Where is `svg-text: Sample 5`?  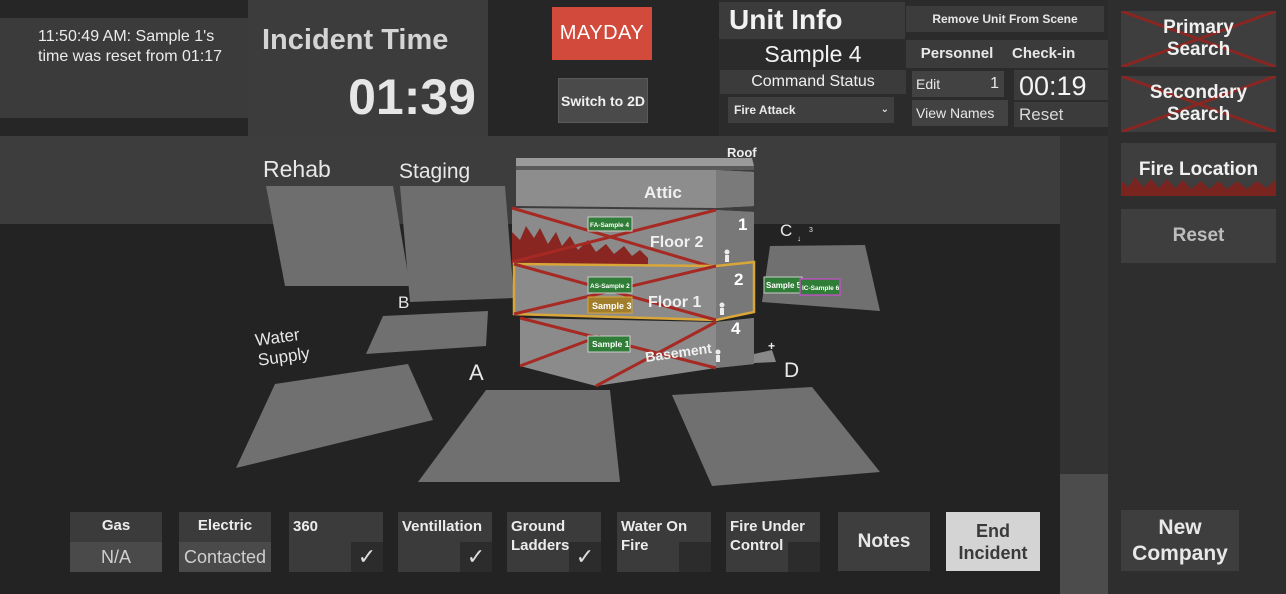
svg-text: Sample 5 is located at coordinates (784, 285).